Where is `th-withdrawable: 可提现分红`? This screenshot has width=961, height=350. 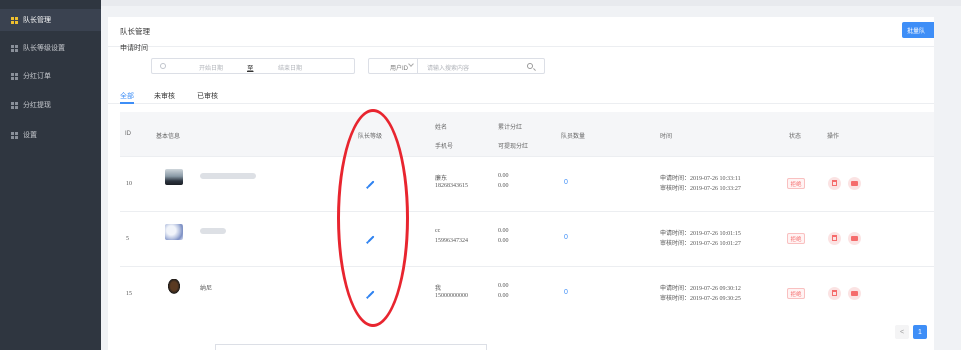
th-withdrawable: 可提现分红 is located at coordinates (513, 147).